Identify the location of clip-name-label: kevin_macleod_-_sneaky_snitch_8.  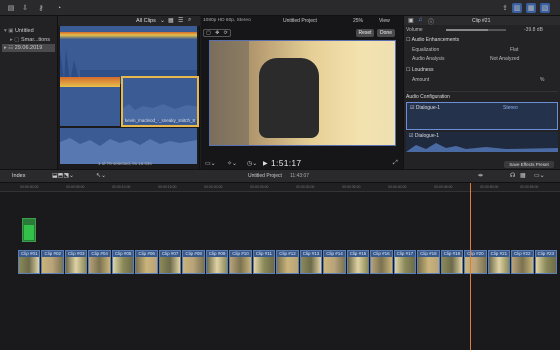
(160, 120).